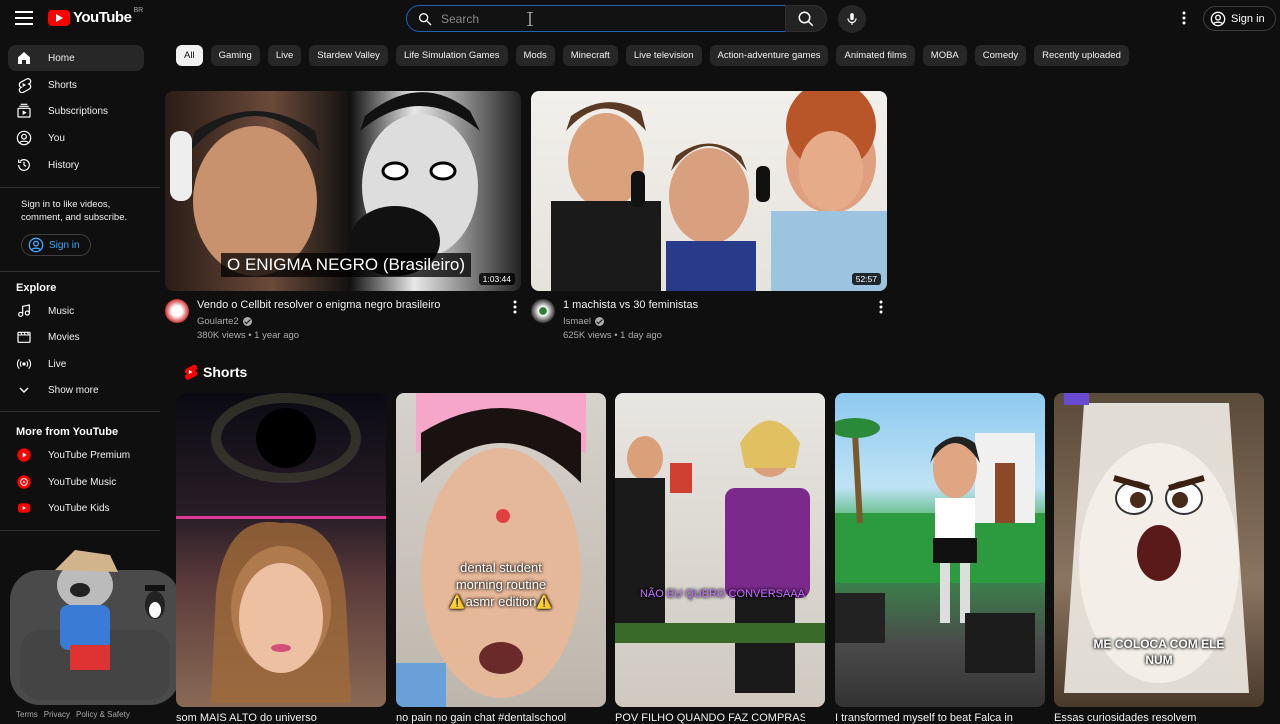 This screenshot has width=1280, height=724. Describe the element at coordinates (24, 138) in the screenshot. I see `you-icon` at that location.